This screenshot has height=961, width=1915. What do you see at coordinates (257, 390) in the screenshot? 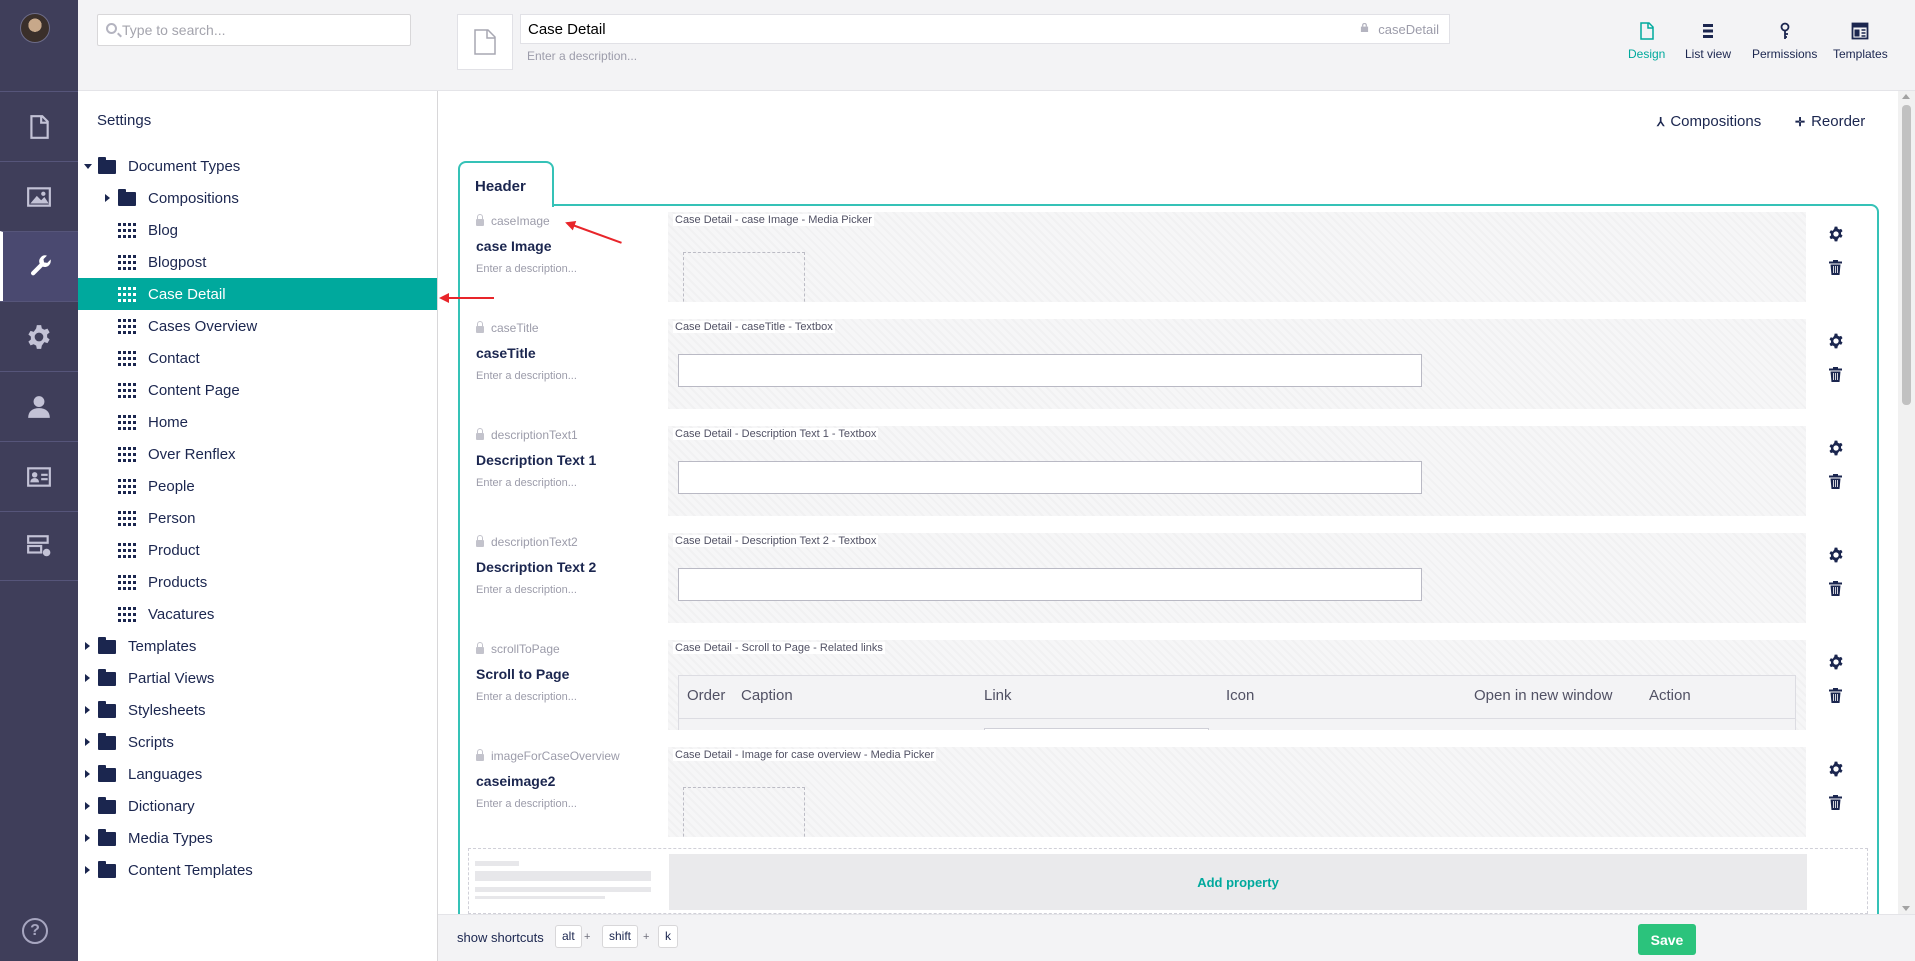
I see `tree-node-content-page: Content Page` at bounding box center [257, 390].